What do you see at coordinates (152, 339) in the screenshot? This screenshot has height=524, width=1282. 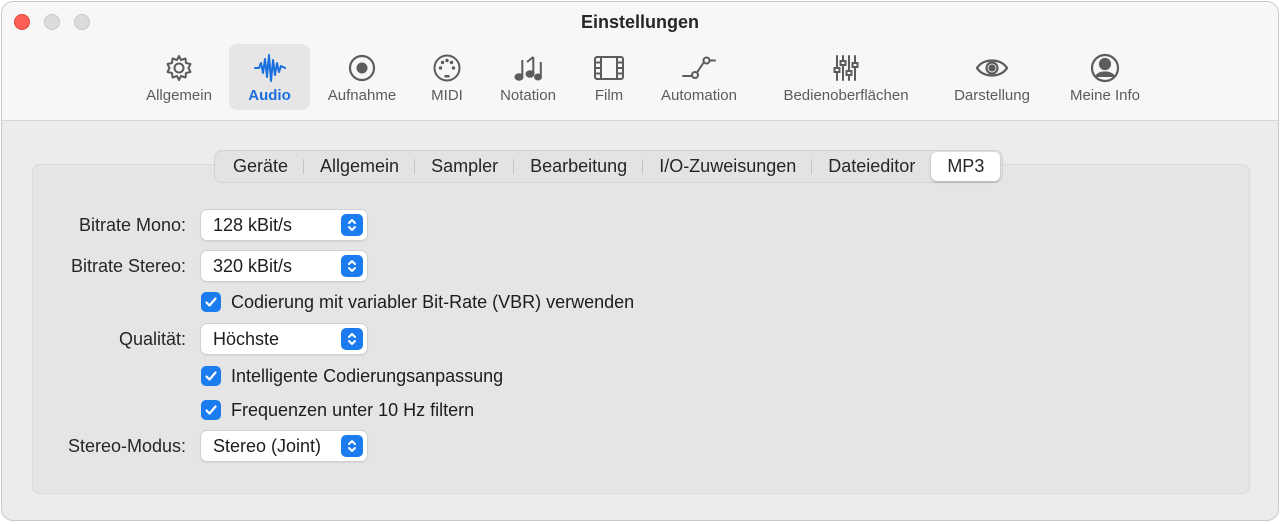 I see `quality-label: Qualität:` at bounding box center [152, 339].